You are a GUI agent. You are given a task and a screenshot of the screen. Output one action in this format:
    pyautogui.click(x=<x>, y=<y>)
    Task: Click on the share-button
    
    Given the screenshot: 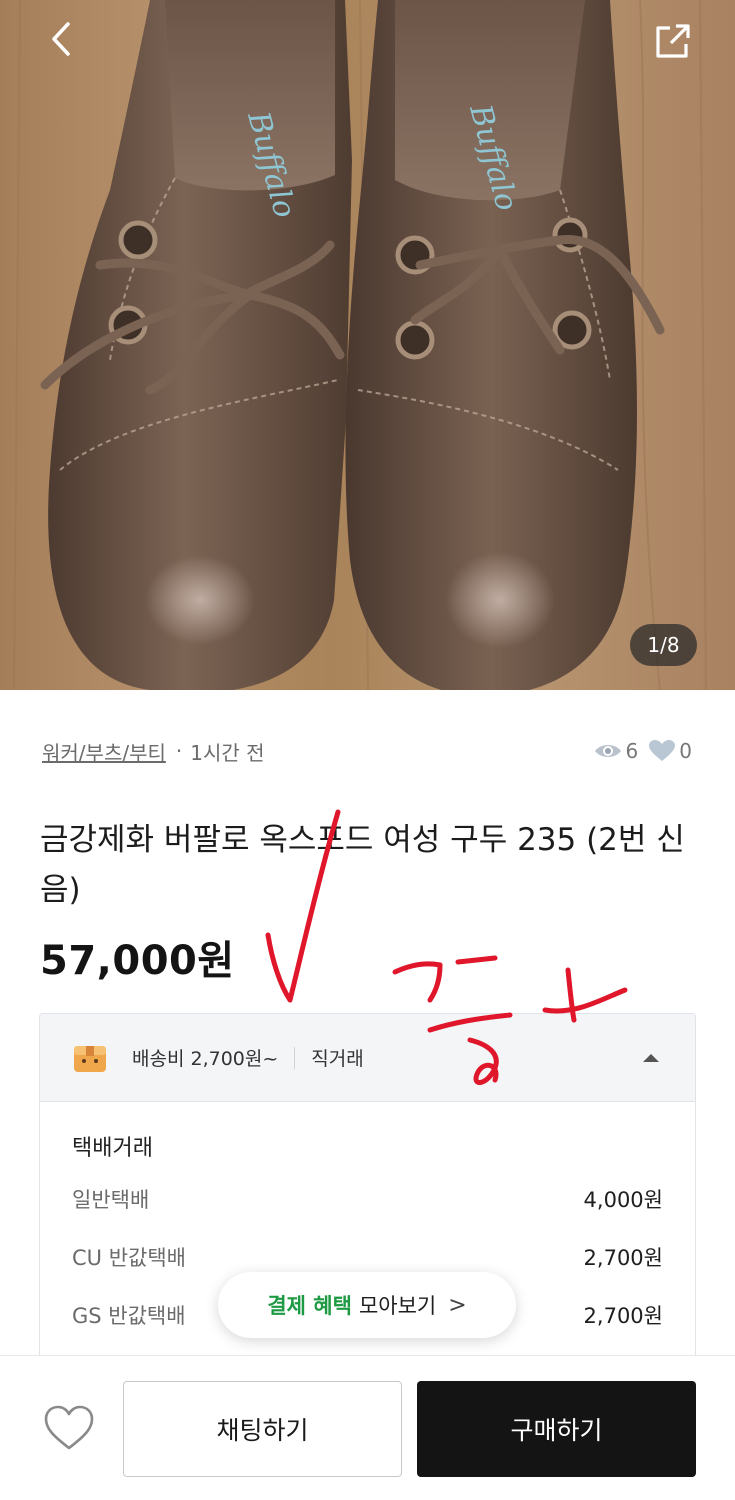 What is the action you would take?
    pyautogui.click(x=673, y=41)
    